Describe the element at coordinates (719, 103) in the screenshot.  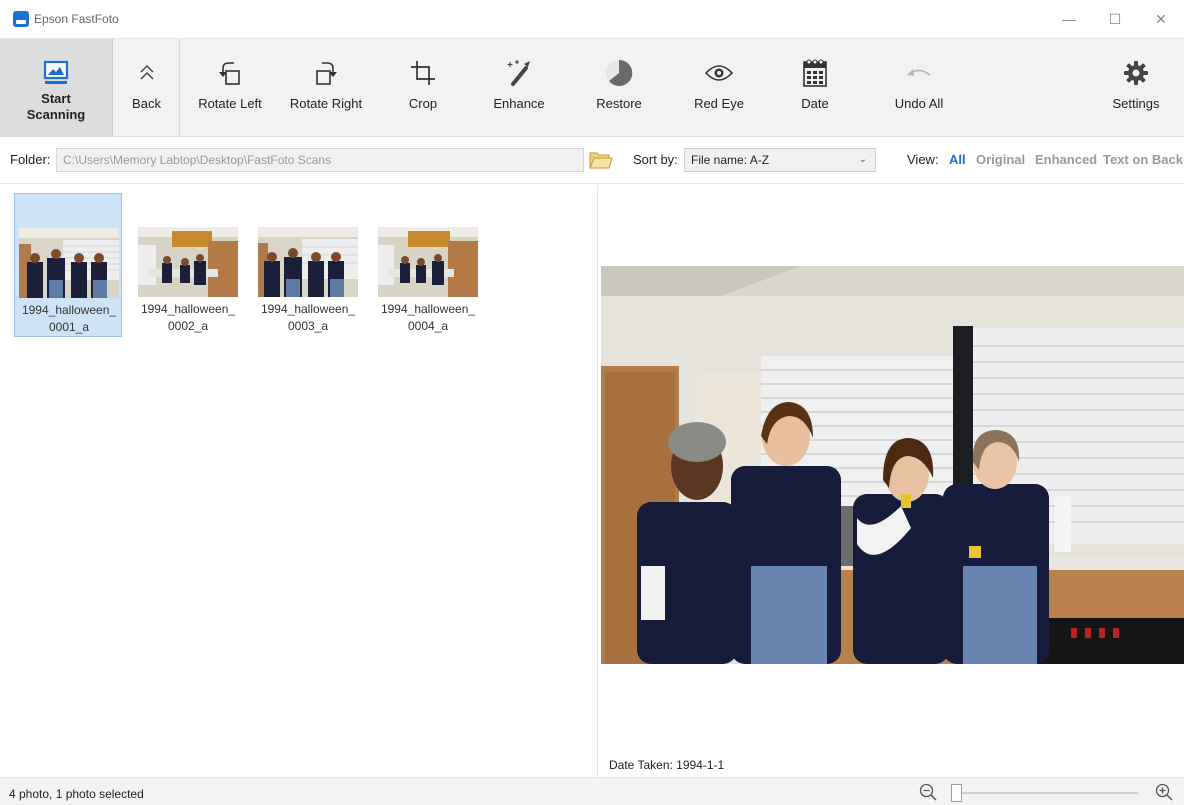
I see `red-eye-label: Red Eye` at that location.